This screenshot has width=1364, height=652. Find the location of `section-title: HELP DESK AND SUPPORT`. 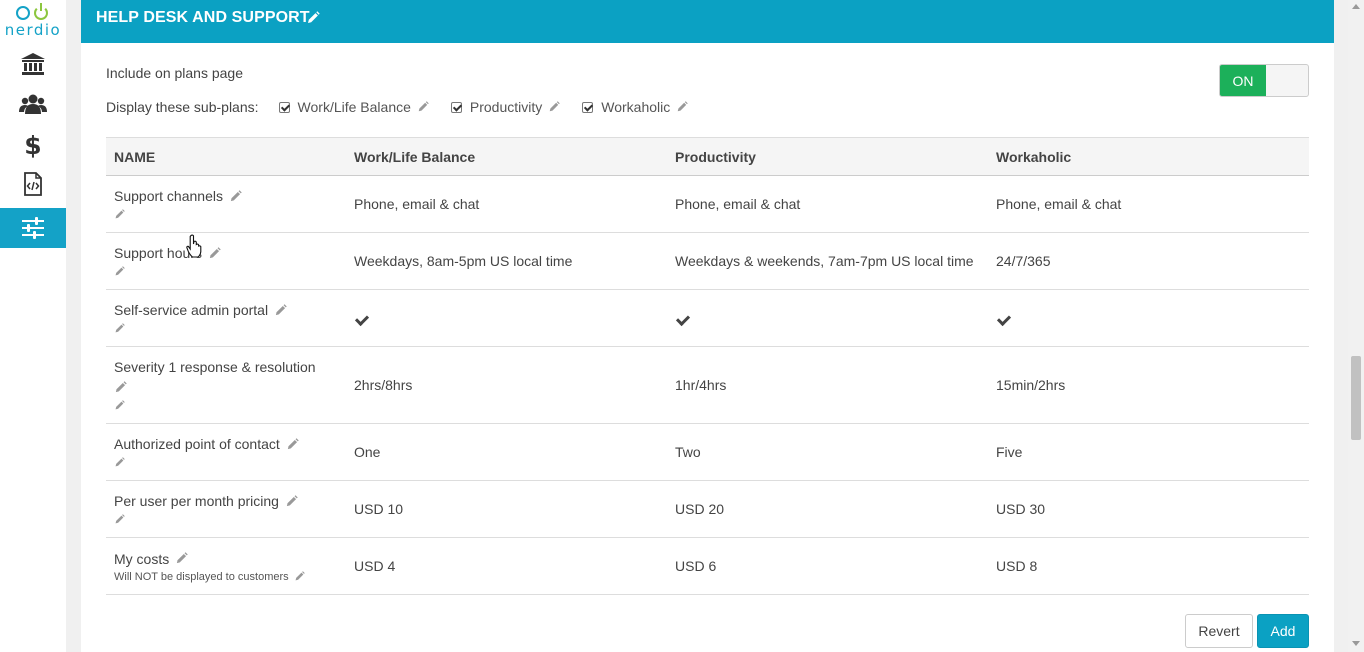

section-title: HELP DESK AND SUPPORT is located at coordinates (203, 17).